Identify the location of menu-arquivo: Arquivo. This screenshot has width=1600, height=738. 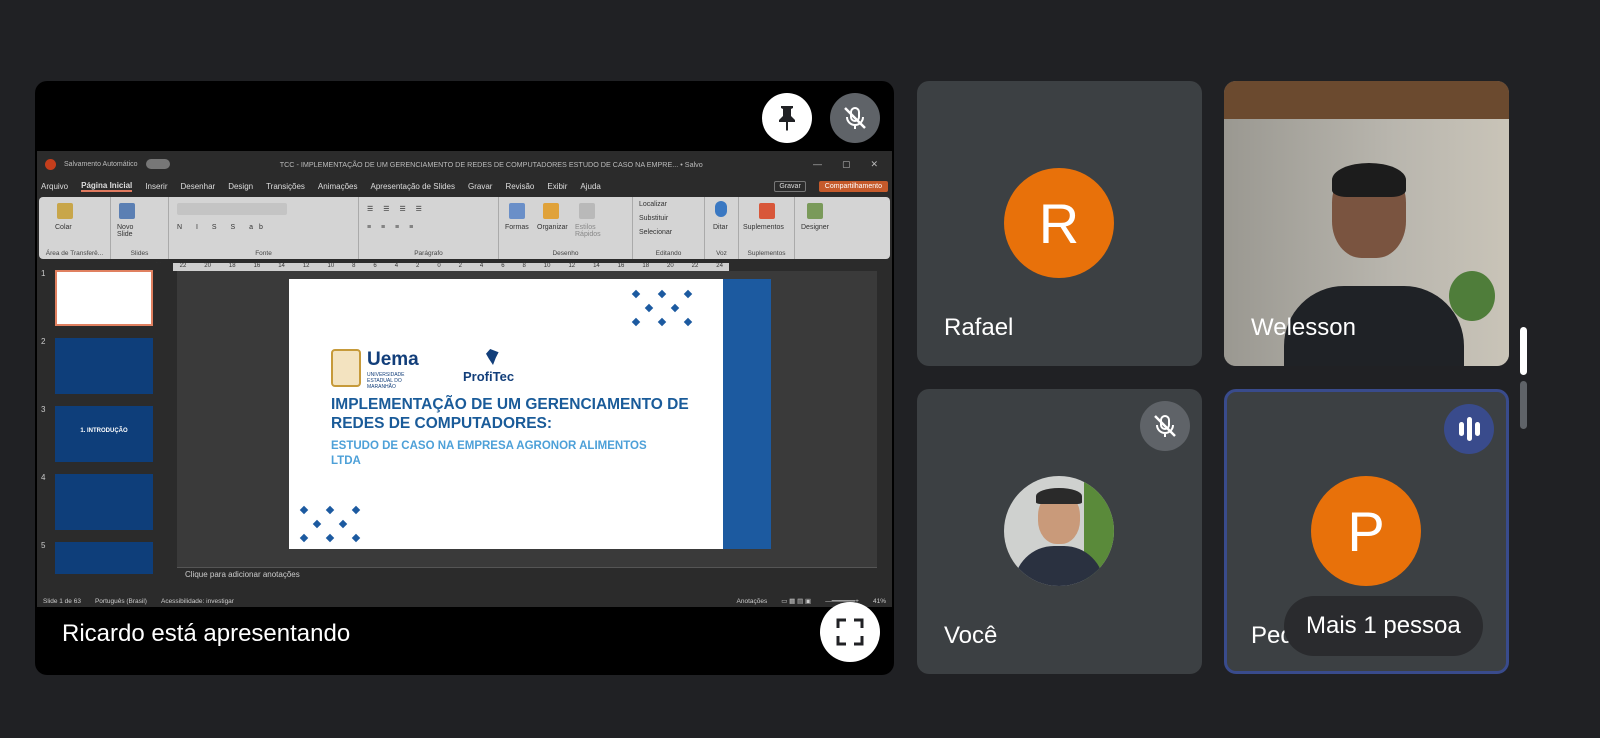
(54, 186).